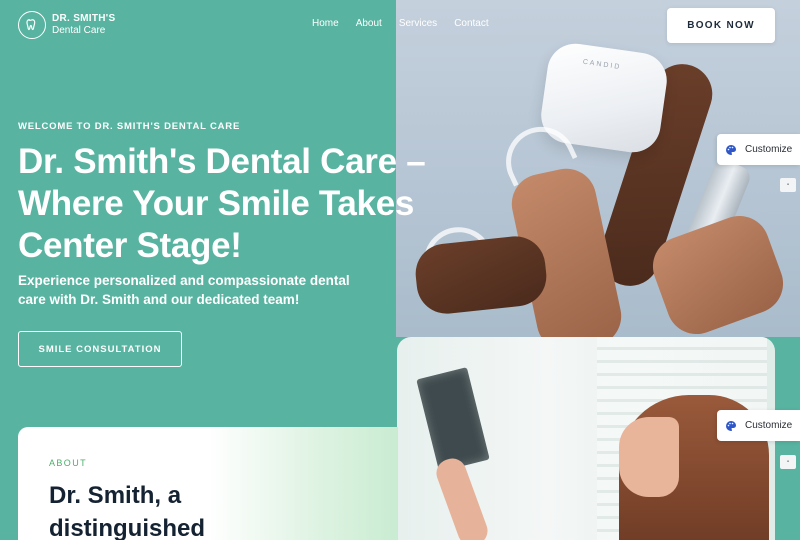 The height and width of the screenshot is (540, 800). I want to click on woman-face, so click(649, 457).